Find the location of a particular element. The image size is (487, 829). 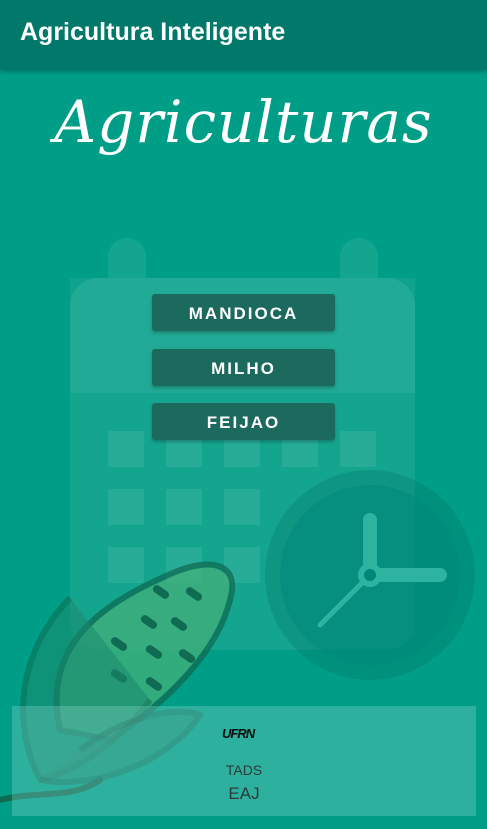

footer-line-tads: TADS is located at coordinates (244, 770).